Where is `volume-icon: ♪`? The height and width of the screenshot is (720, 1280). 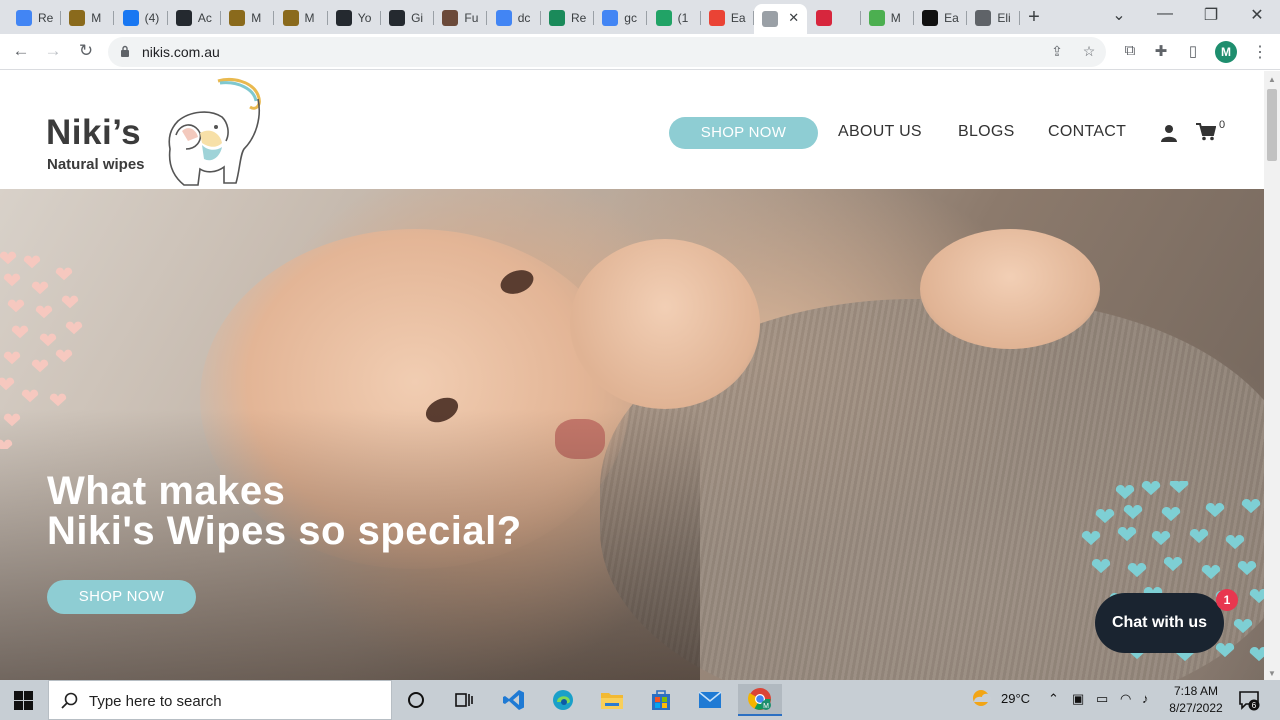
volume-icon: ♪ is located at coordinates (1145, 698).